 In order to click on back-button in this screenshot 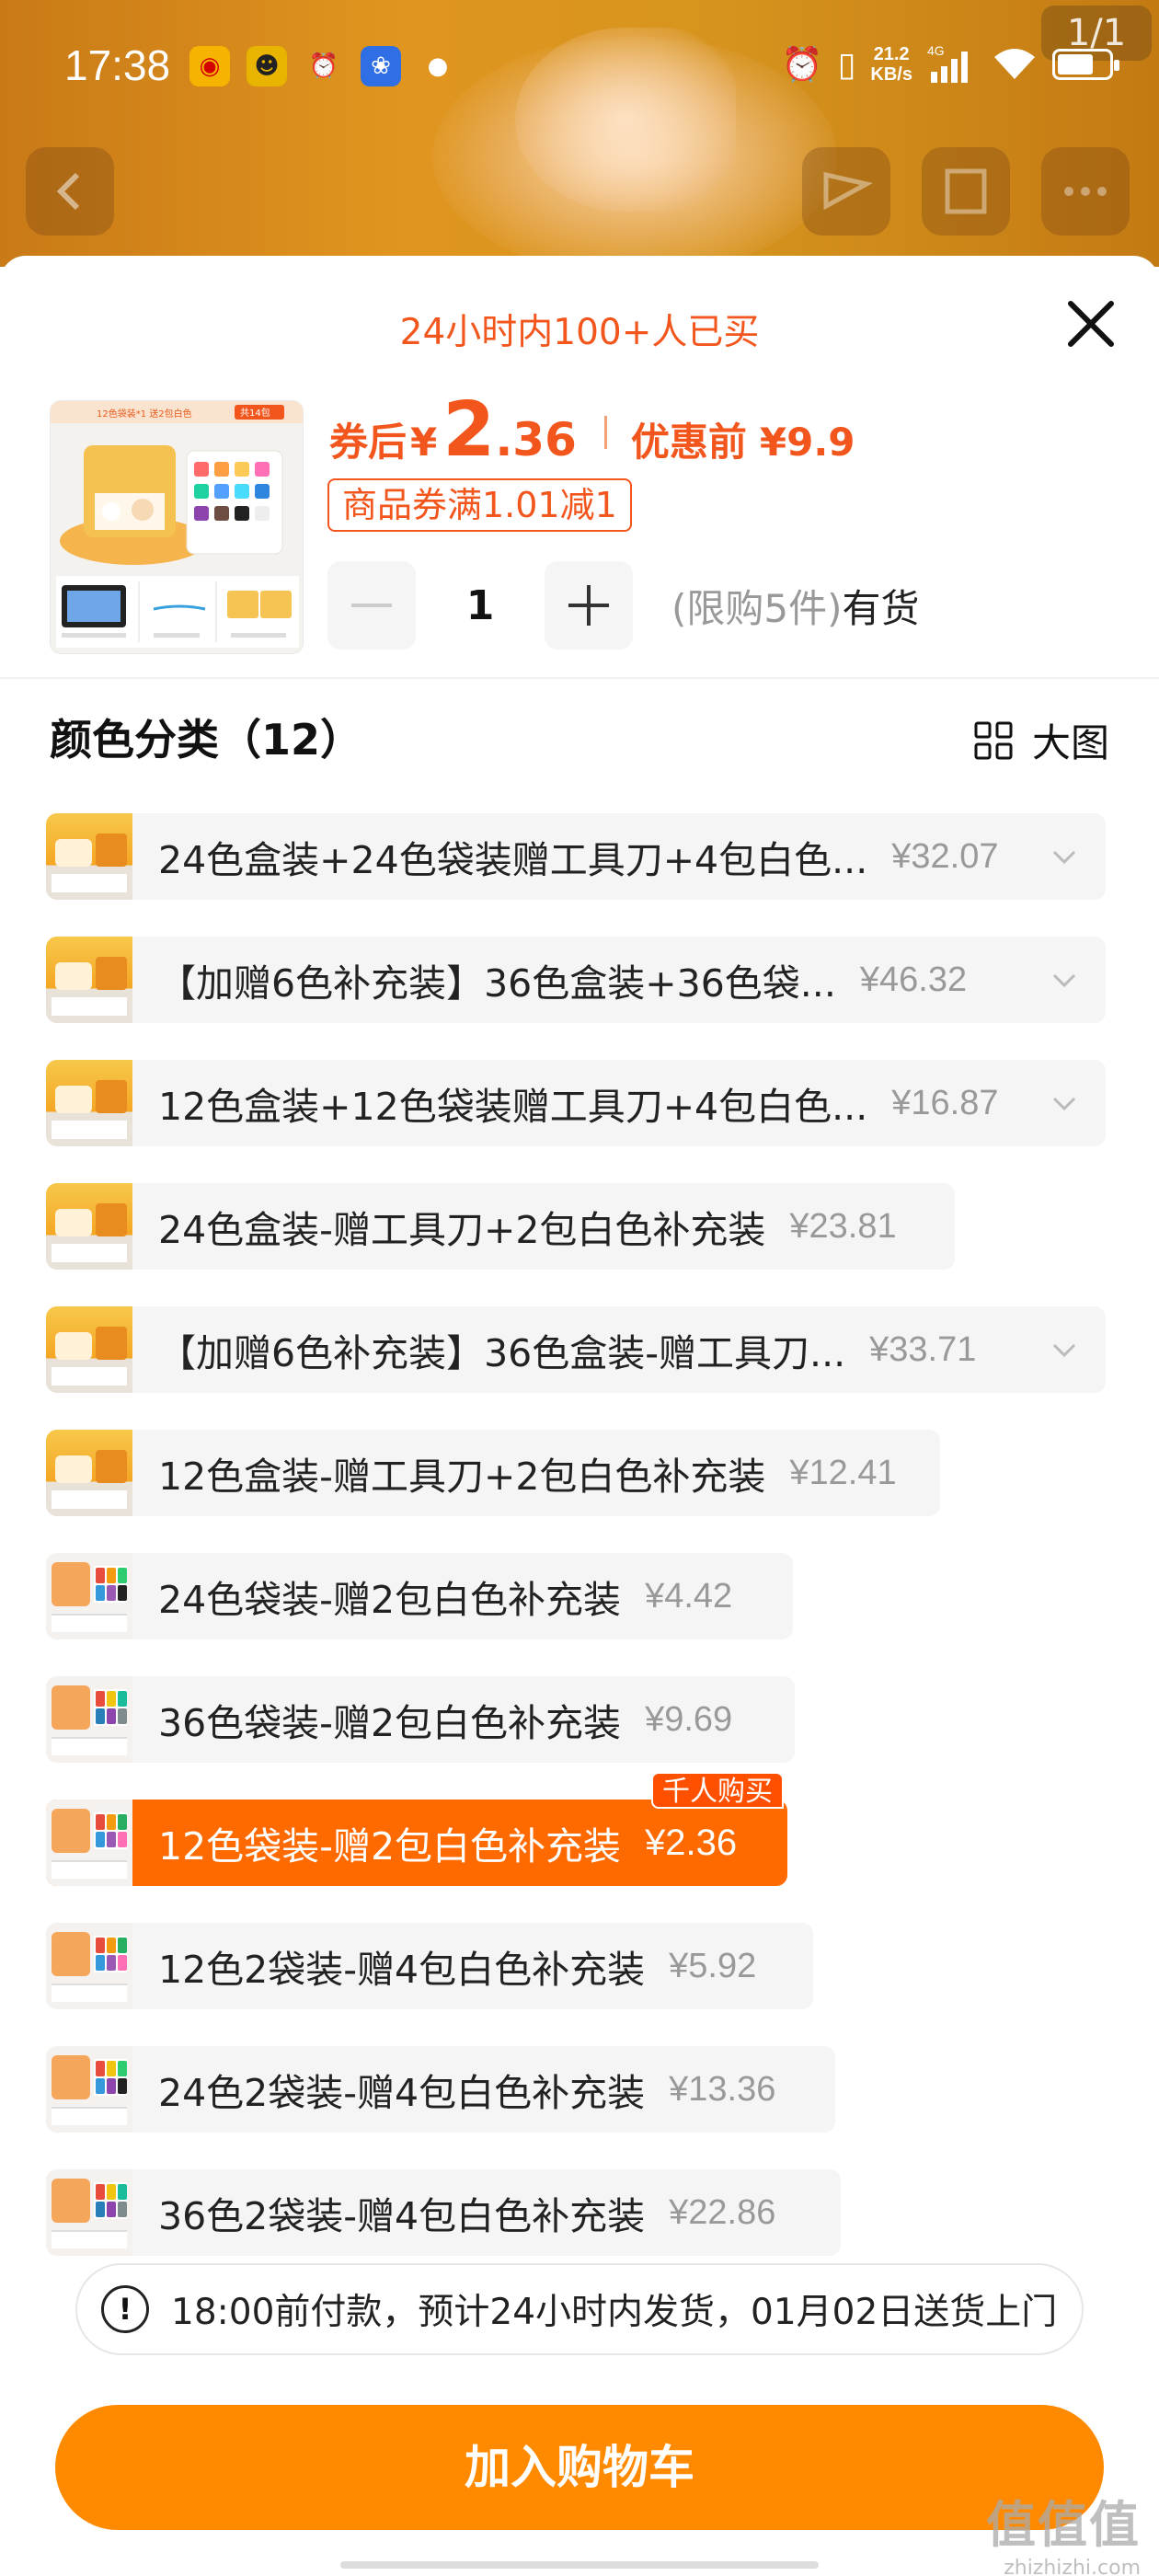, I will do `click(70, 191)`.